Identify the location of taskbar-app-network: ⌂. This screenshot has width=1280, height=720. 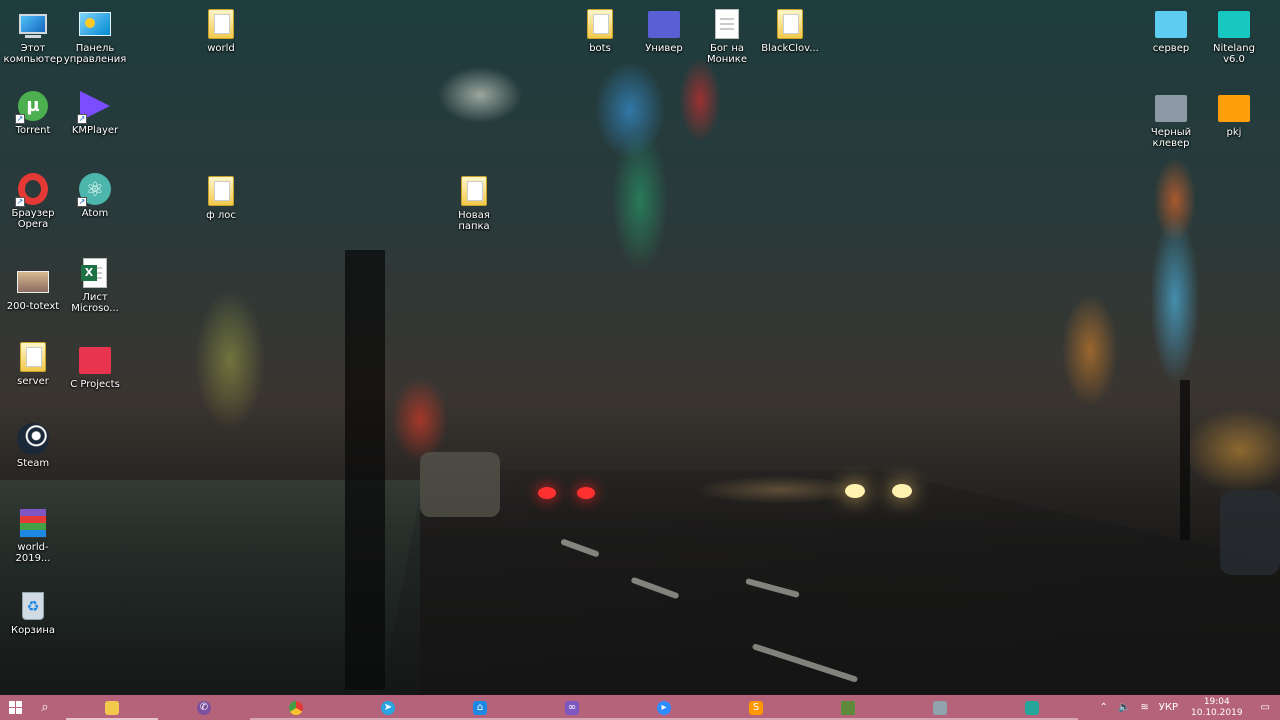
(480, 707).